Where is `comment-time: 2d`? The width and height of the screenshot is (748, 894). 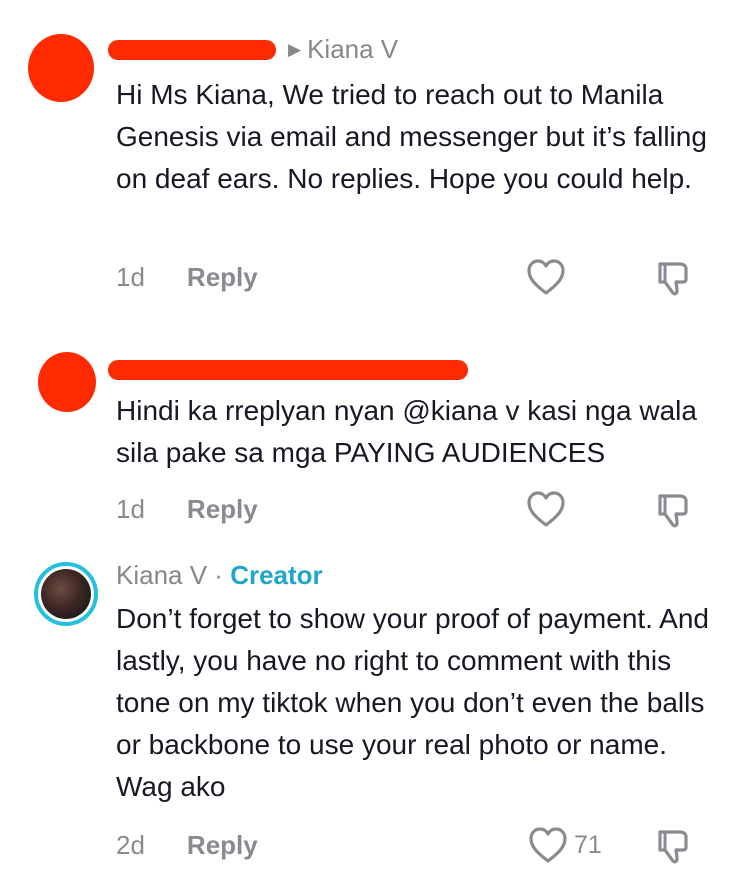 comment-time: 2d is located at coordinates (130, 845).